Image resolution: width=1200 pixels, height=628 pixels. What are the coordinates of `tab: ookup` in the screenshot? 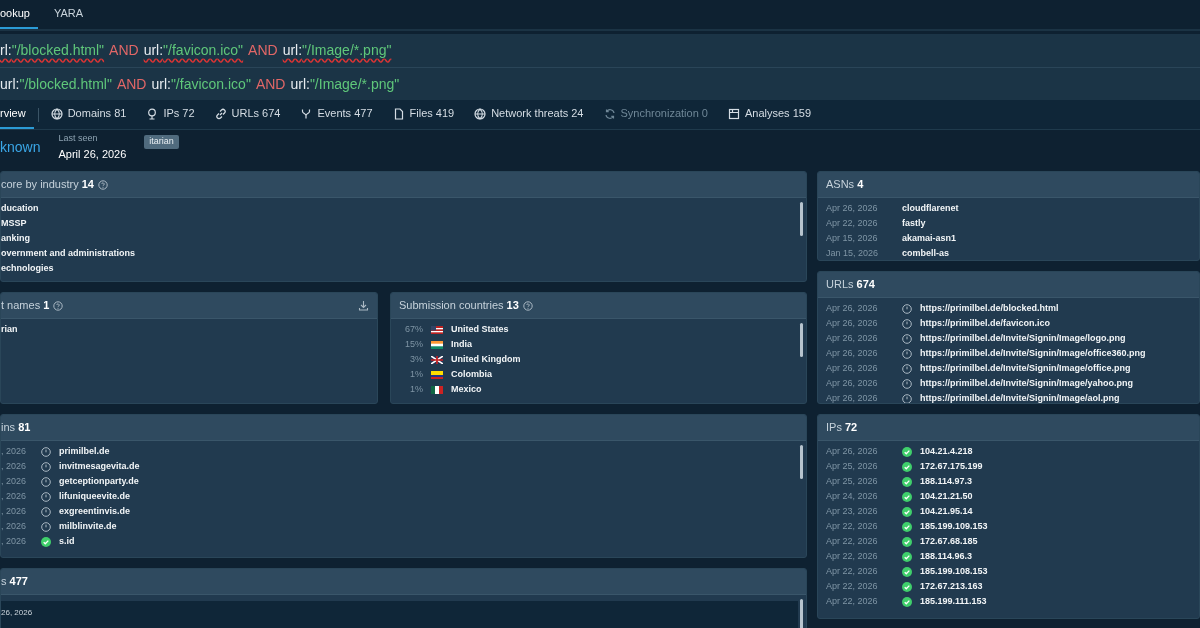 It's located at (19, 14).